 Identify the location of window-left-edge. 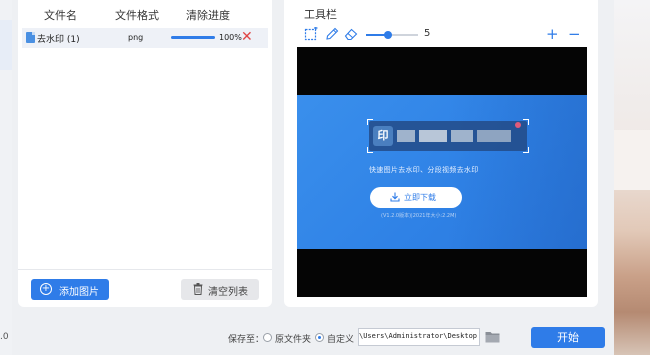
(6, 177).